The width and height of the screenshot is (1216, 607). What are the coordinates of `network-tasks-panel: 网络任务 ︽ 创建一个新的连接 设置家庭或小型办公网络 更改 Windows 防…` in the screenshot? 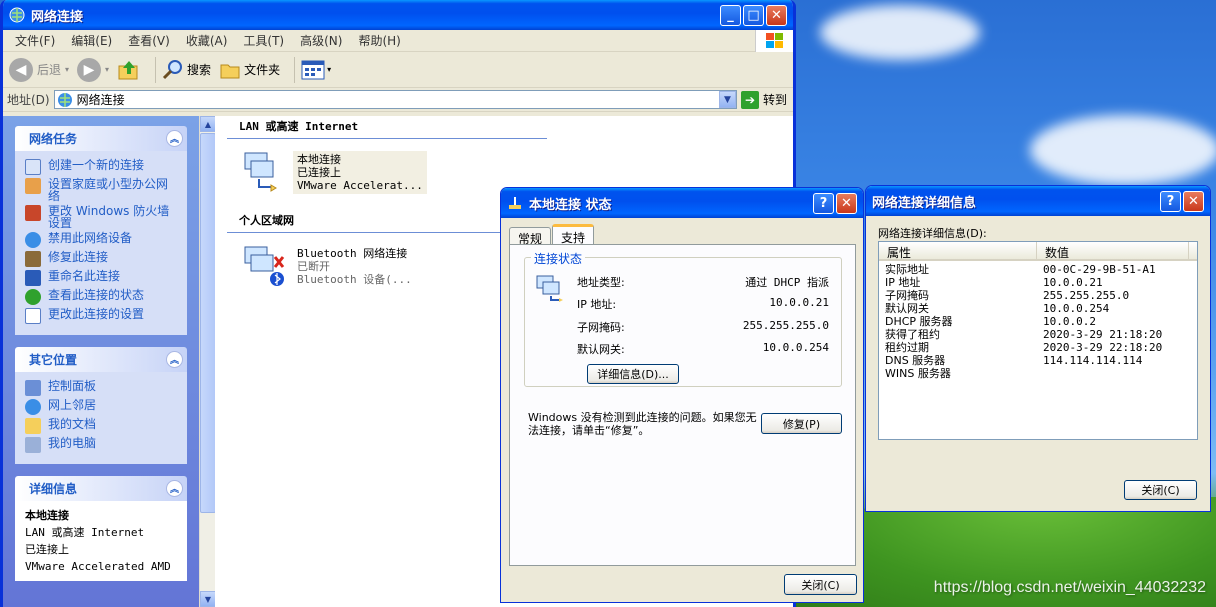 It's located at (101, 230).